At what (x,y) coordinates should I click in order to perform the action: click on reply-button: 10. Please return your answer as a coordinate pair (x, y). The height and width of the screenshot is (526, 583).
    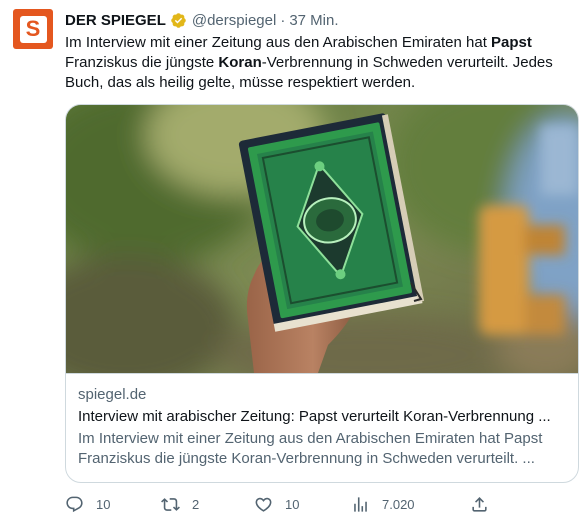
    Looking at the image, I should click on (87, 504).